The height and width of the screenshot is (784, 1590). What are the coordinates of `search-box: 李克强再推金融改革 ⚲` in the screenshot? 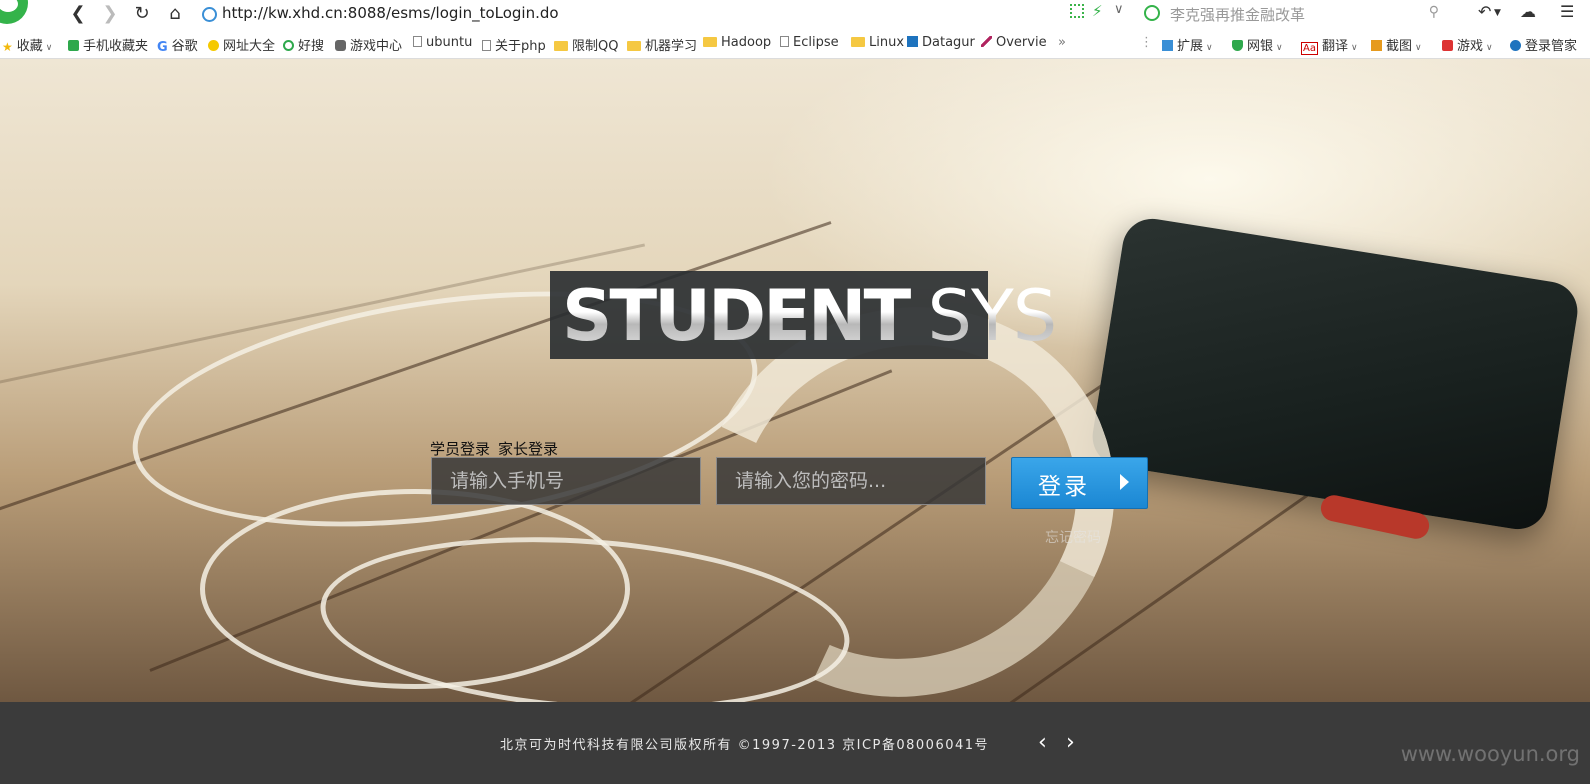 It's located at (1292, 13).